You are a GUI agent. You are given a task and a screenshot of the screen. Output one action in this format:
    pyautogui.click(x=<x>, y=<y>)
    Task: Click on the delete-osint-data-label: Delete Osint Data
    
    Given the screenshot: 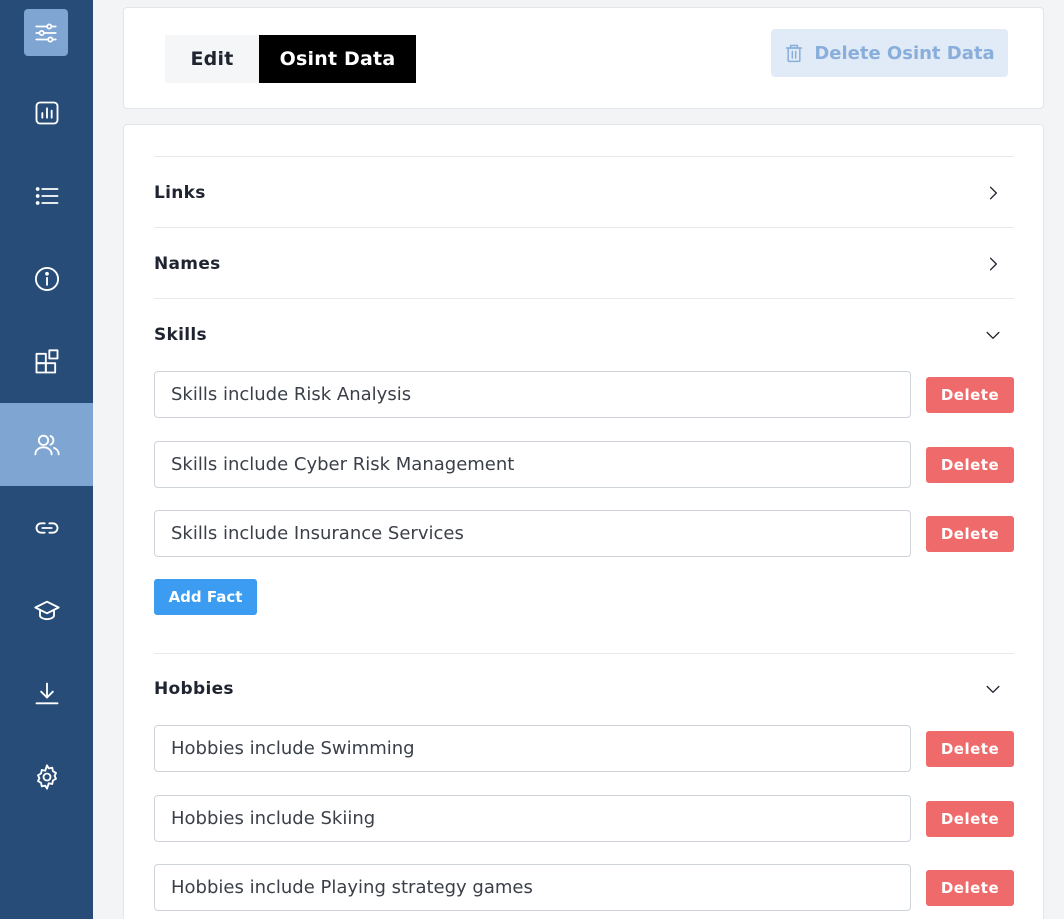 What is the action you would take?
    pyautogui.click(x=904, y=53)
    